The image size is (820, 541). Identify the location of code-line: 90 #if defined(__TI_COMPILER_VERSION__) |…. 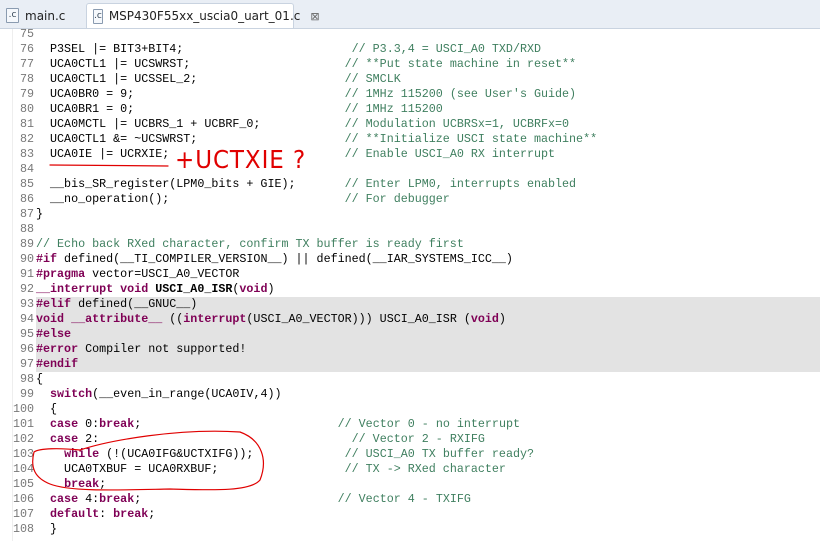
(410, 259).